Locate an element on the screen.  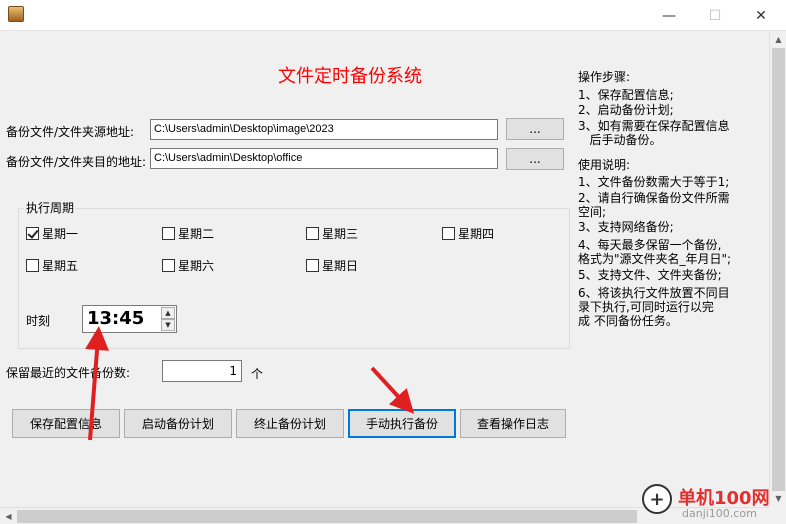
target-path-input: C:\Users\admin\Desktop\office is located at coordinates (324, 158).